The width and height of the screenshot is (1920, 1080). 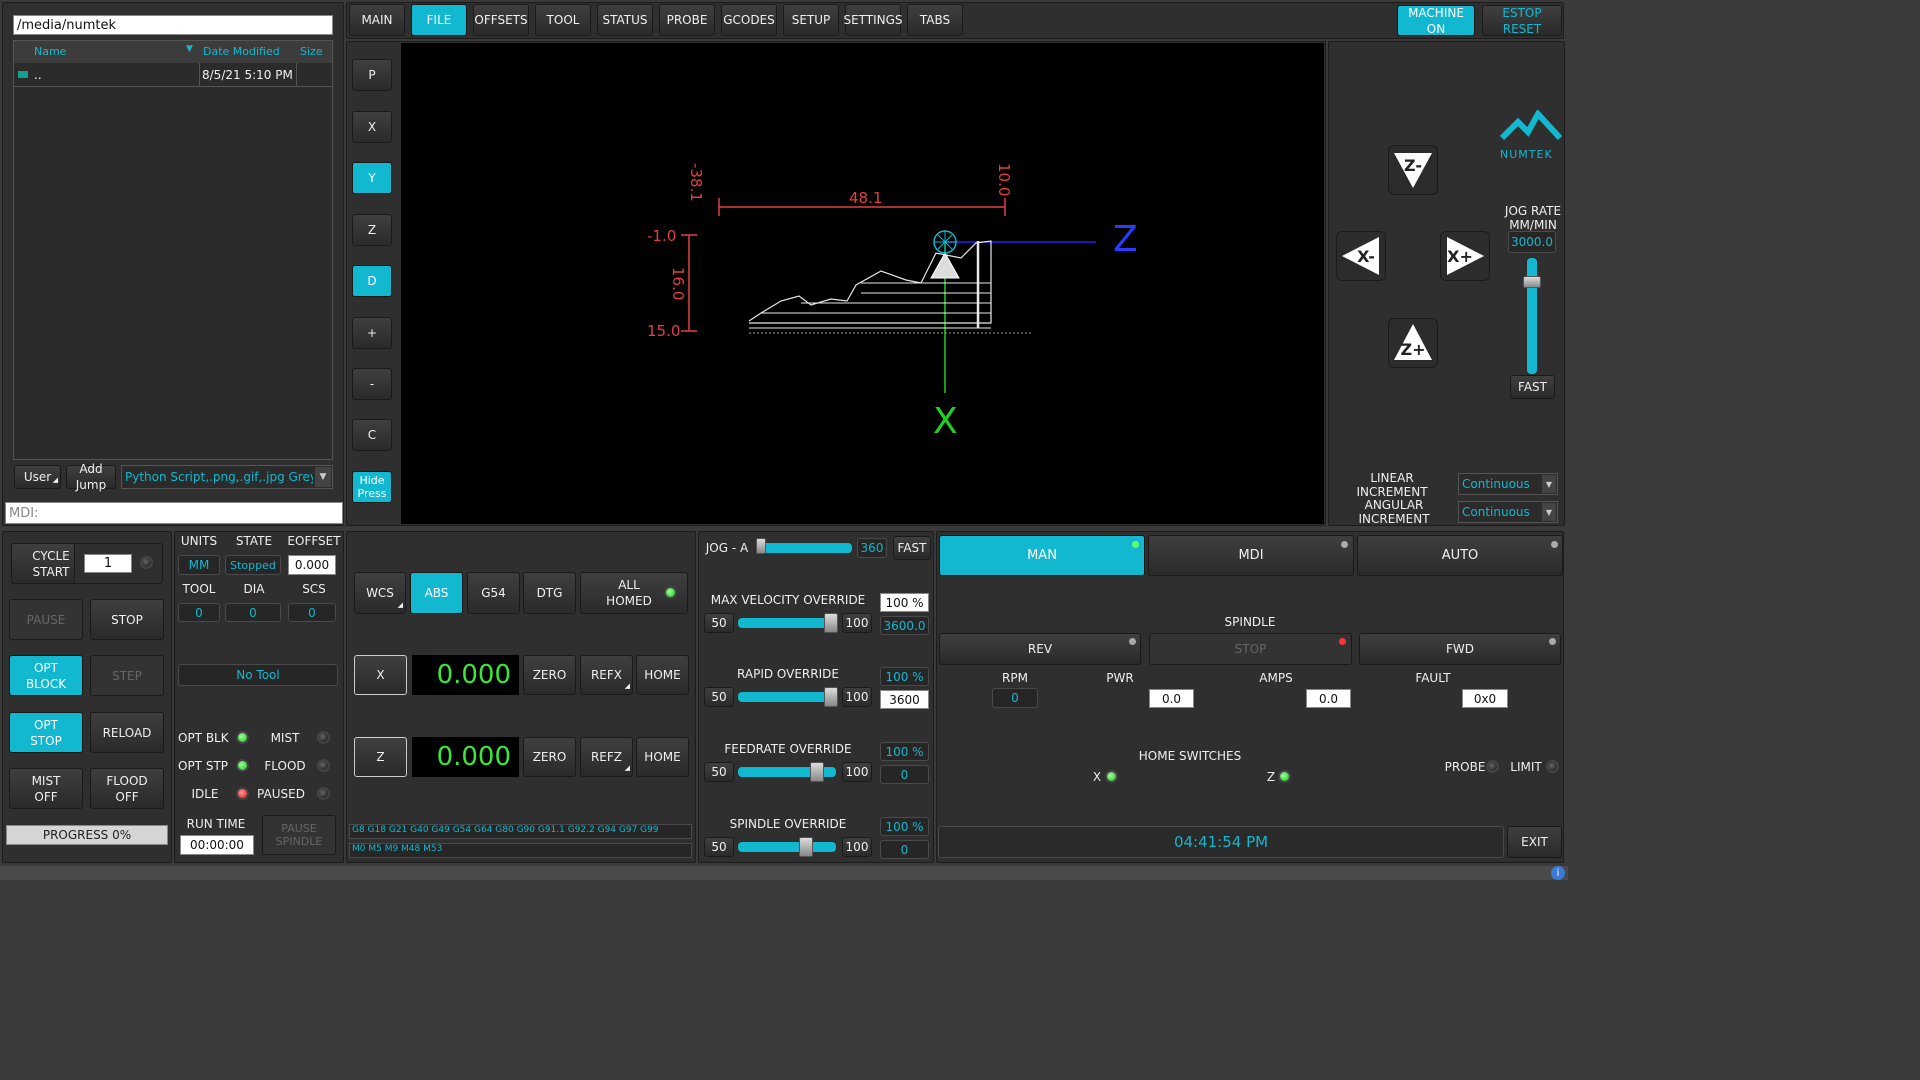 What do you see at coordinates (127, 675) in the screenshot?
I see `step-button: STEP` at bounding box center [127, 675].